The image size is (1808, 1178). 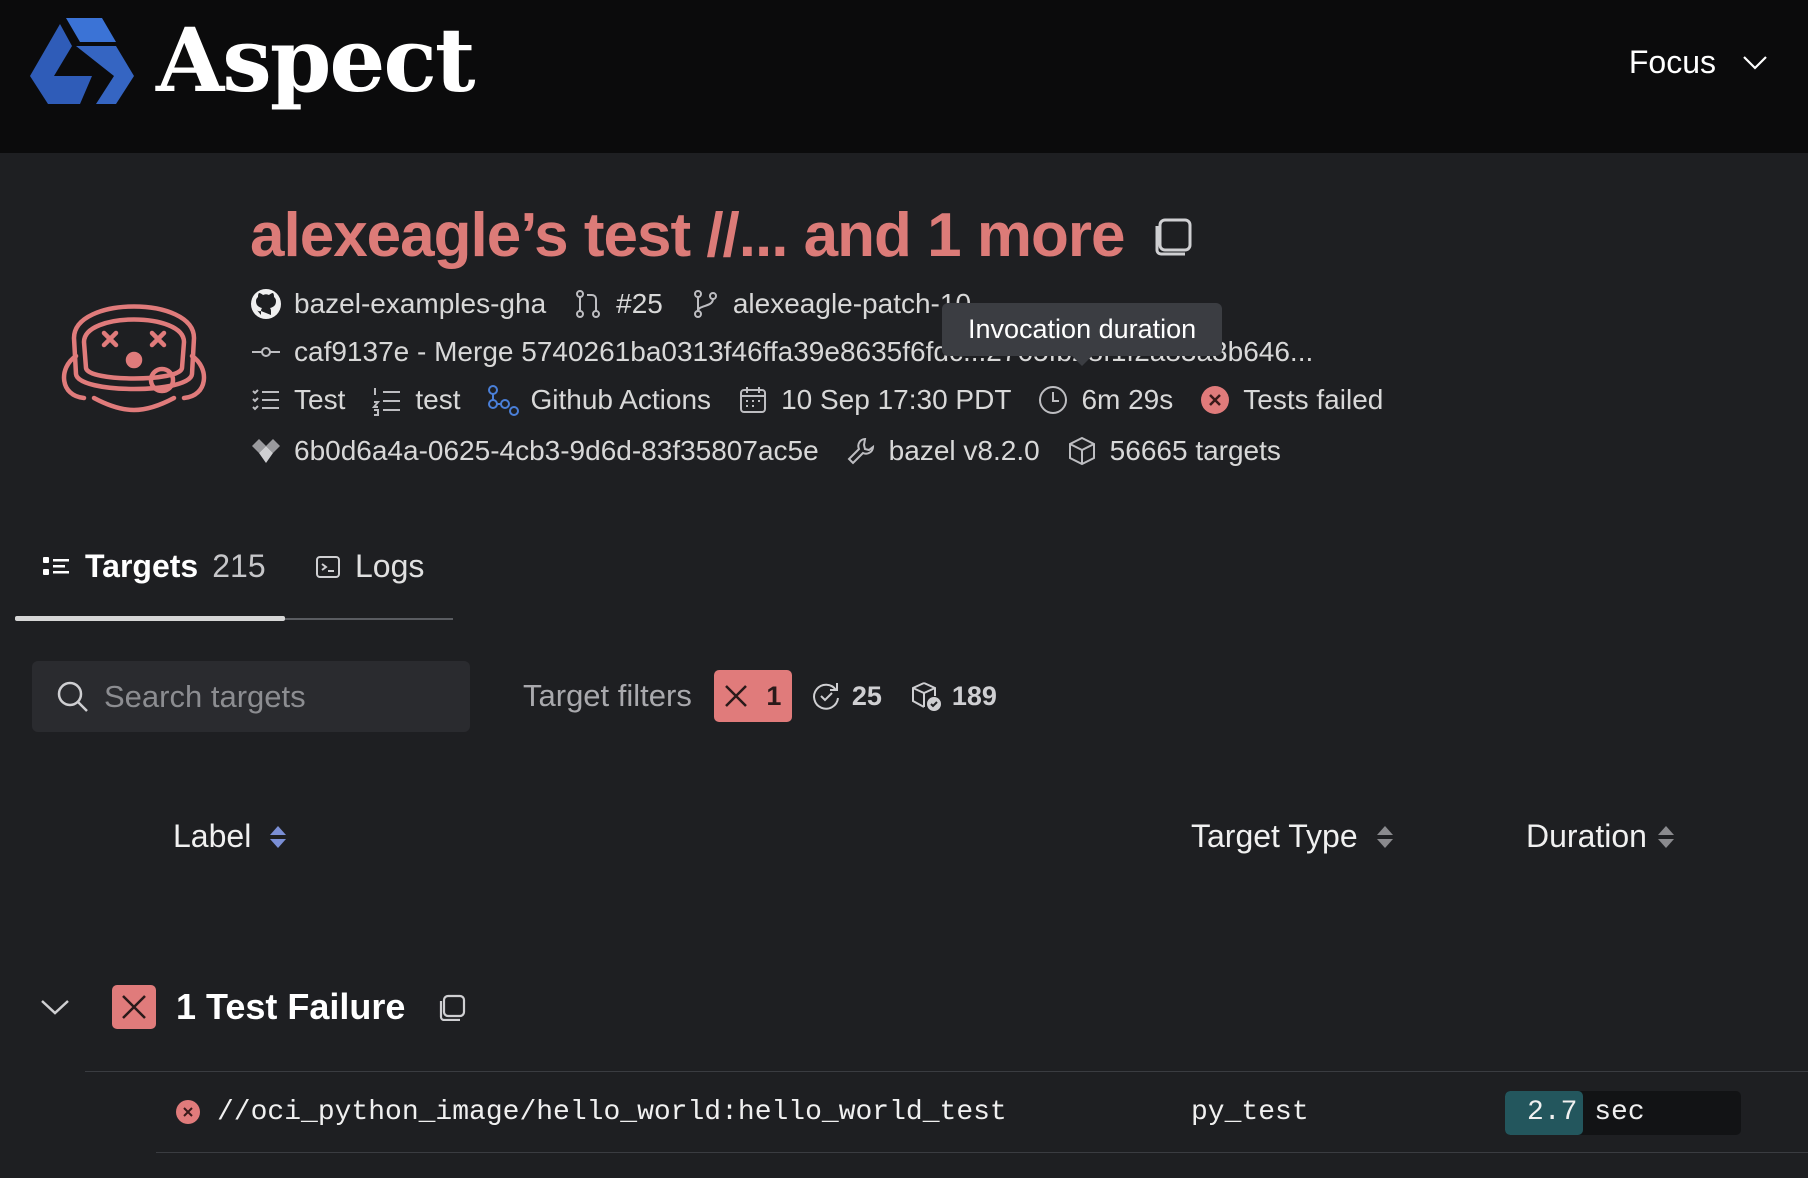 I want to click on list-icon, so click(x=56, y=565).